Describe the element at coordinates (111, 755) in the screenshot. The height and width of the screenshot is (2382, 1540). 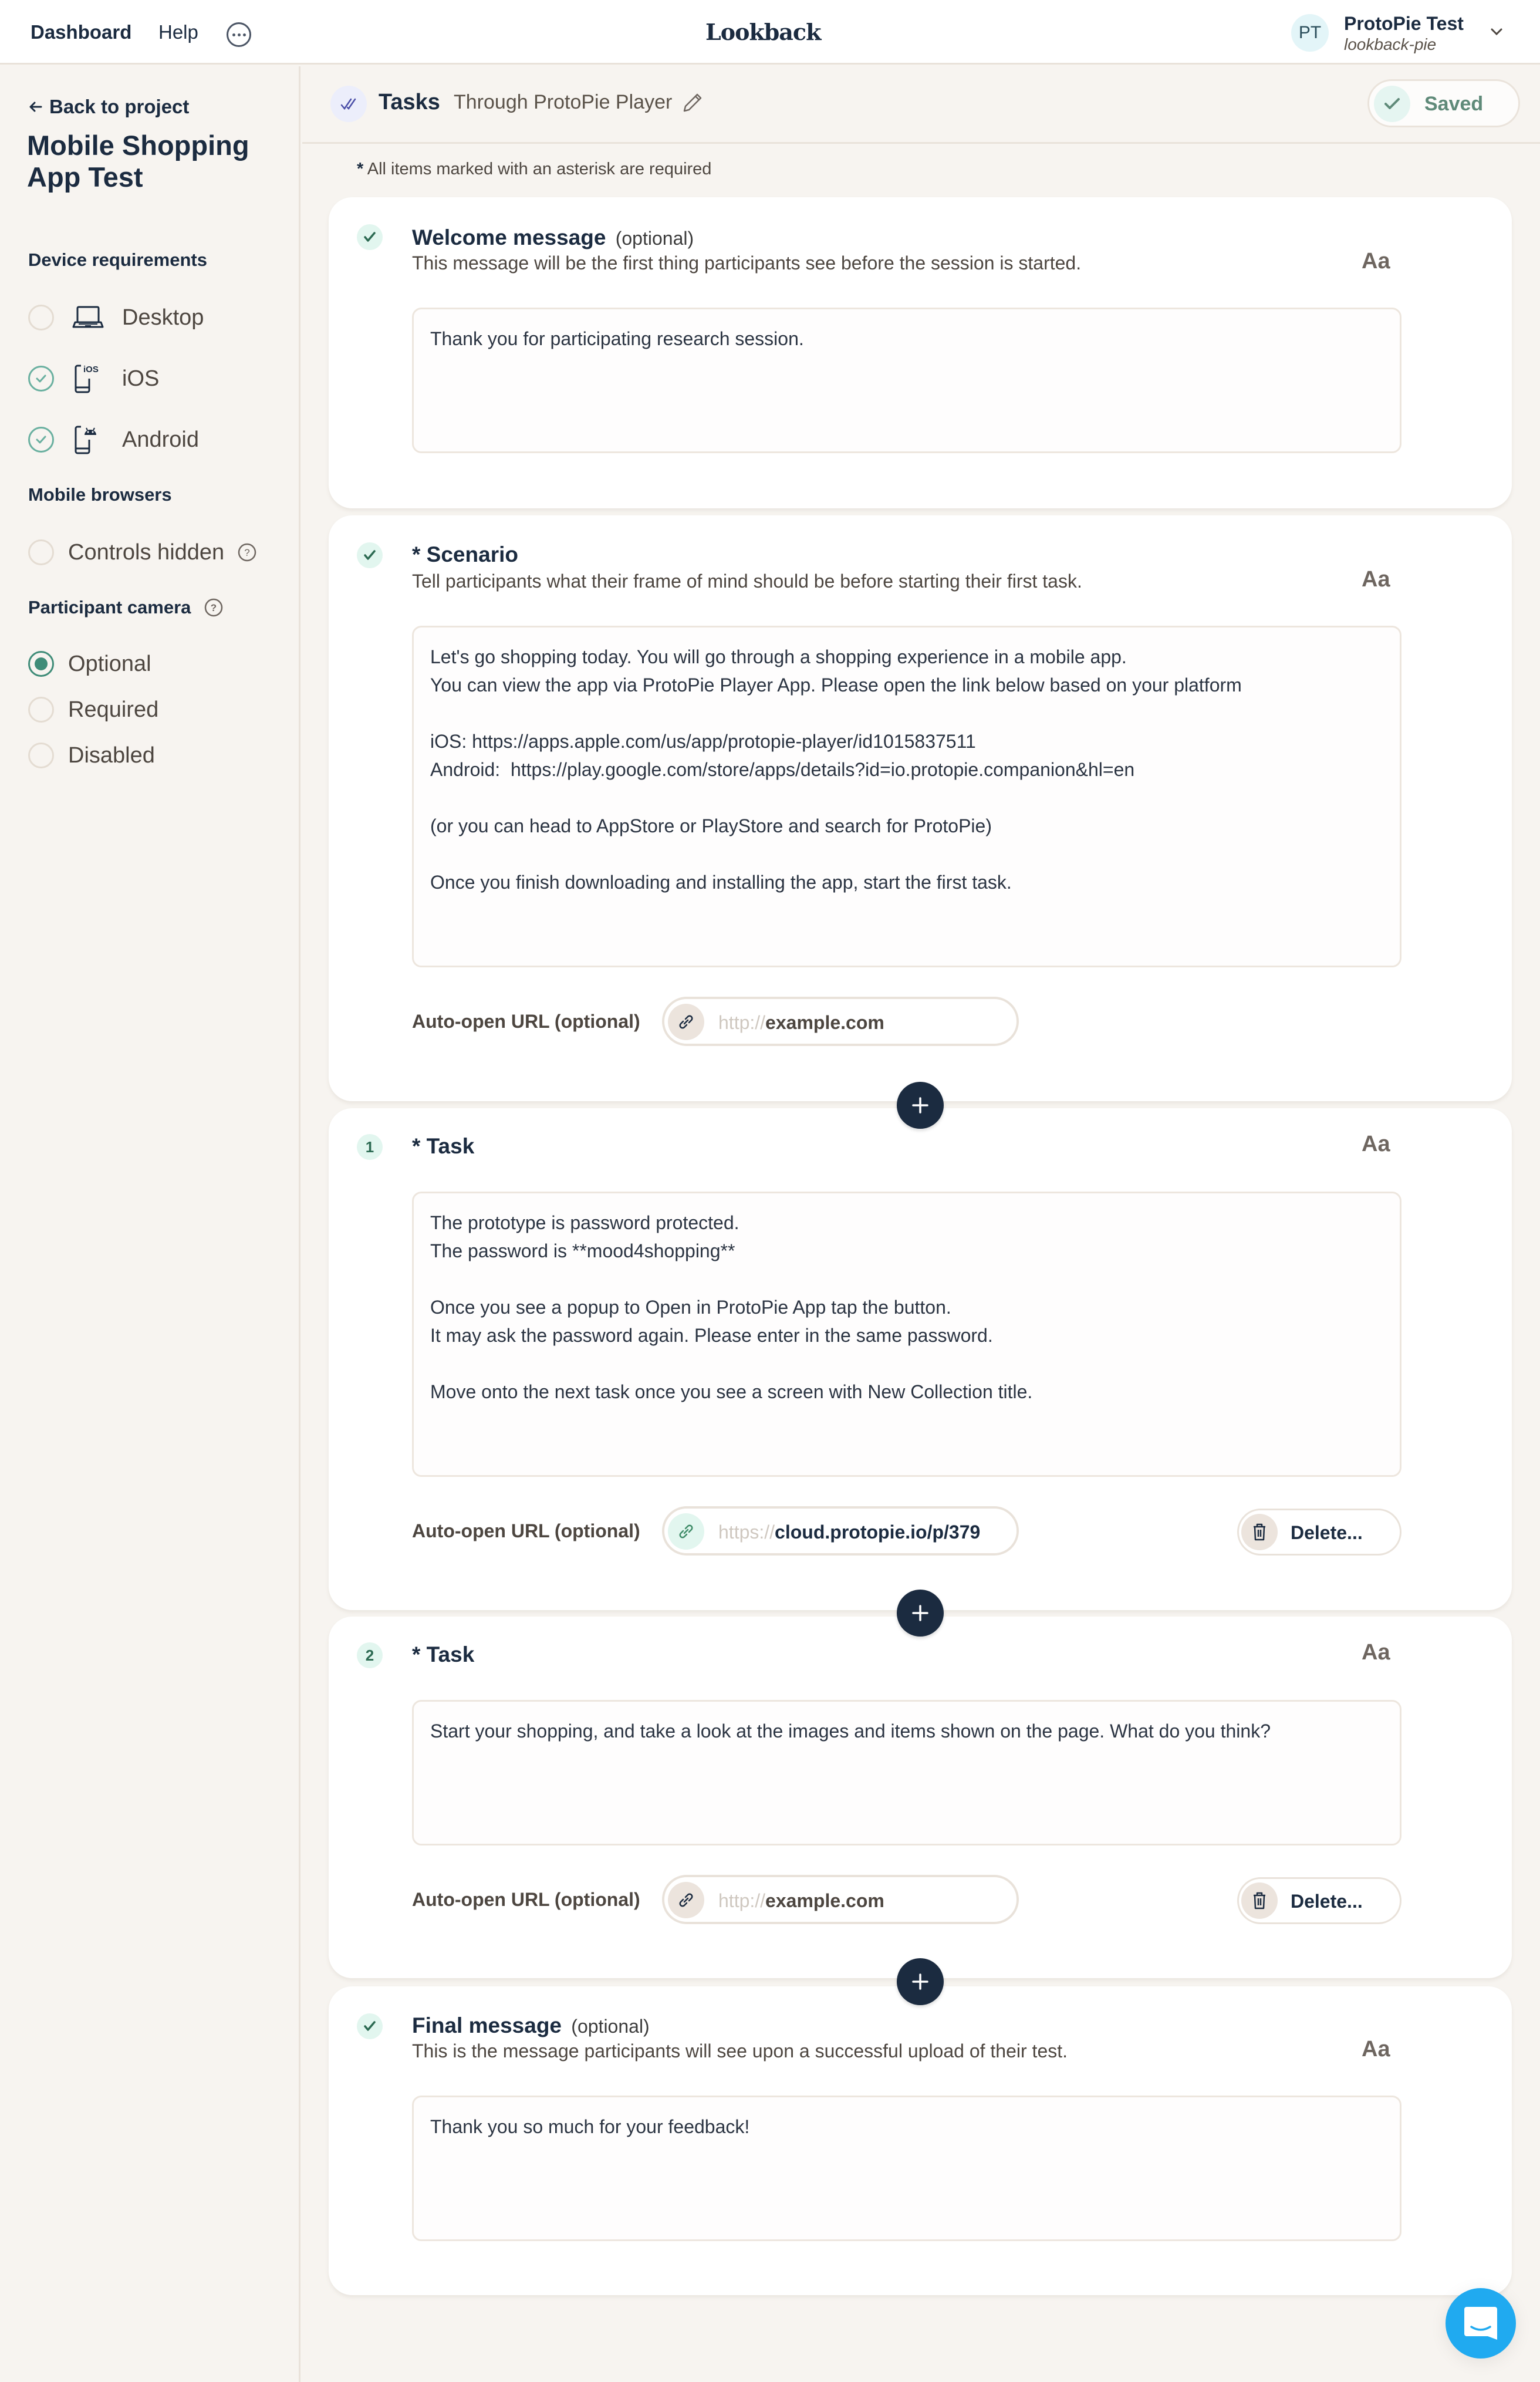
I see `disabled-label: Disabled` at that location.